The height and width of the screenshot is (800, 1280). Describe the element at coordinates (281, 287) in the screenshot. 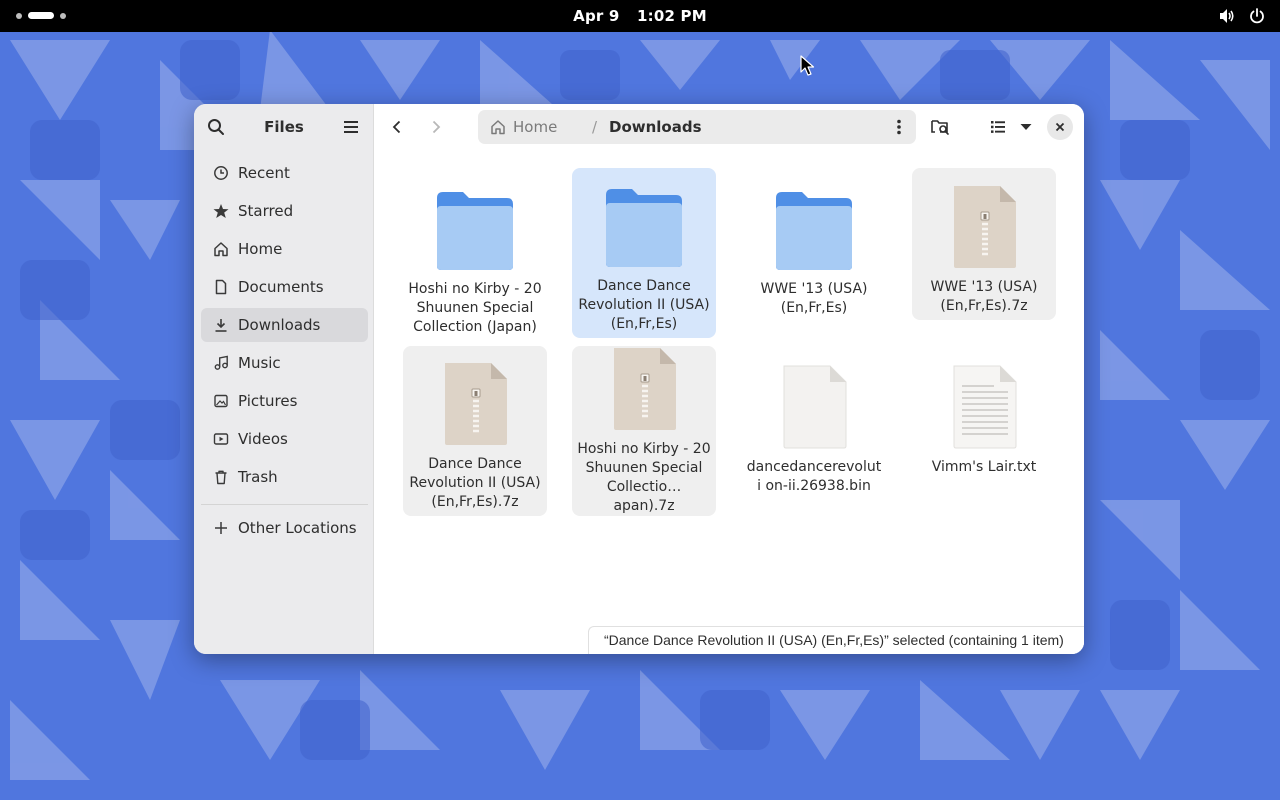

I see `sidebar-item-label: Documents` at that location.